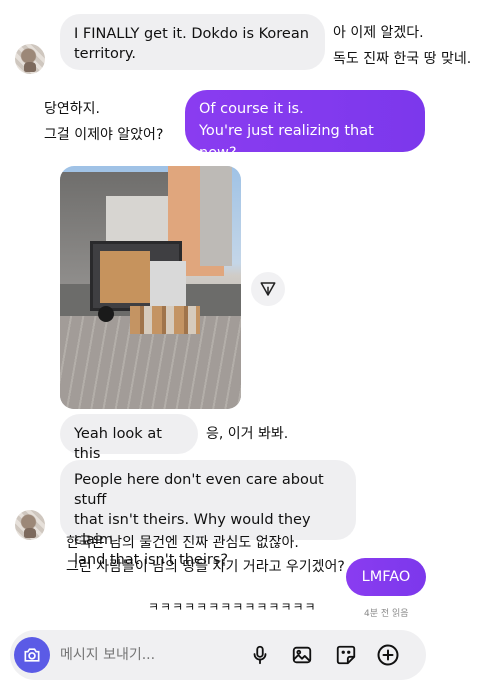 The image size is (500, 694). What do you see at coordinates (199, 490) in the screenshot?
I see `message-text: People here don't even care about stuff` at bounding box center [199, 490].